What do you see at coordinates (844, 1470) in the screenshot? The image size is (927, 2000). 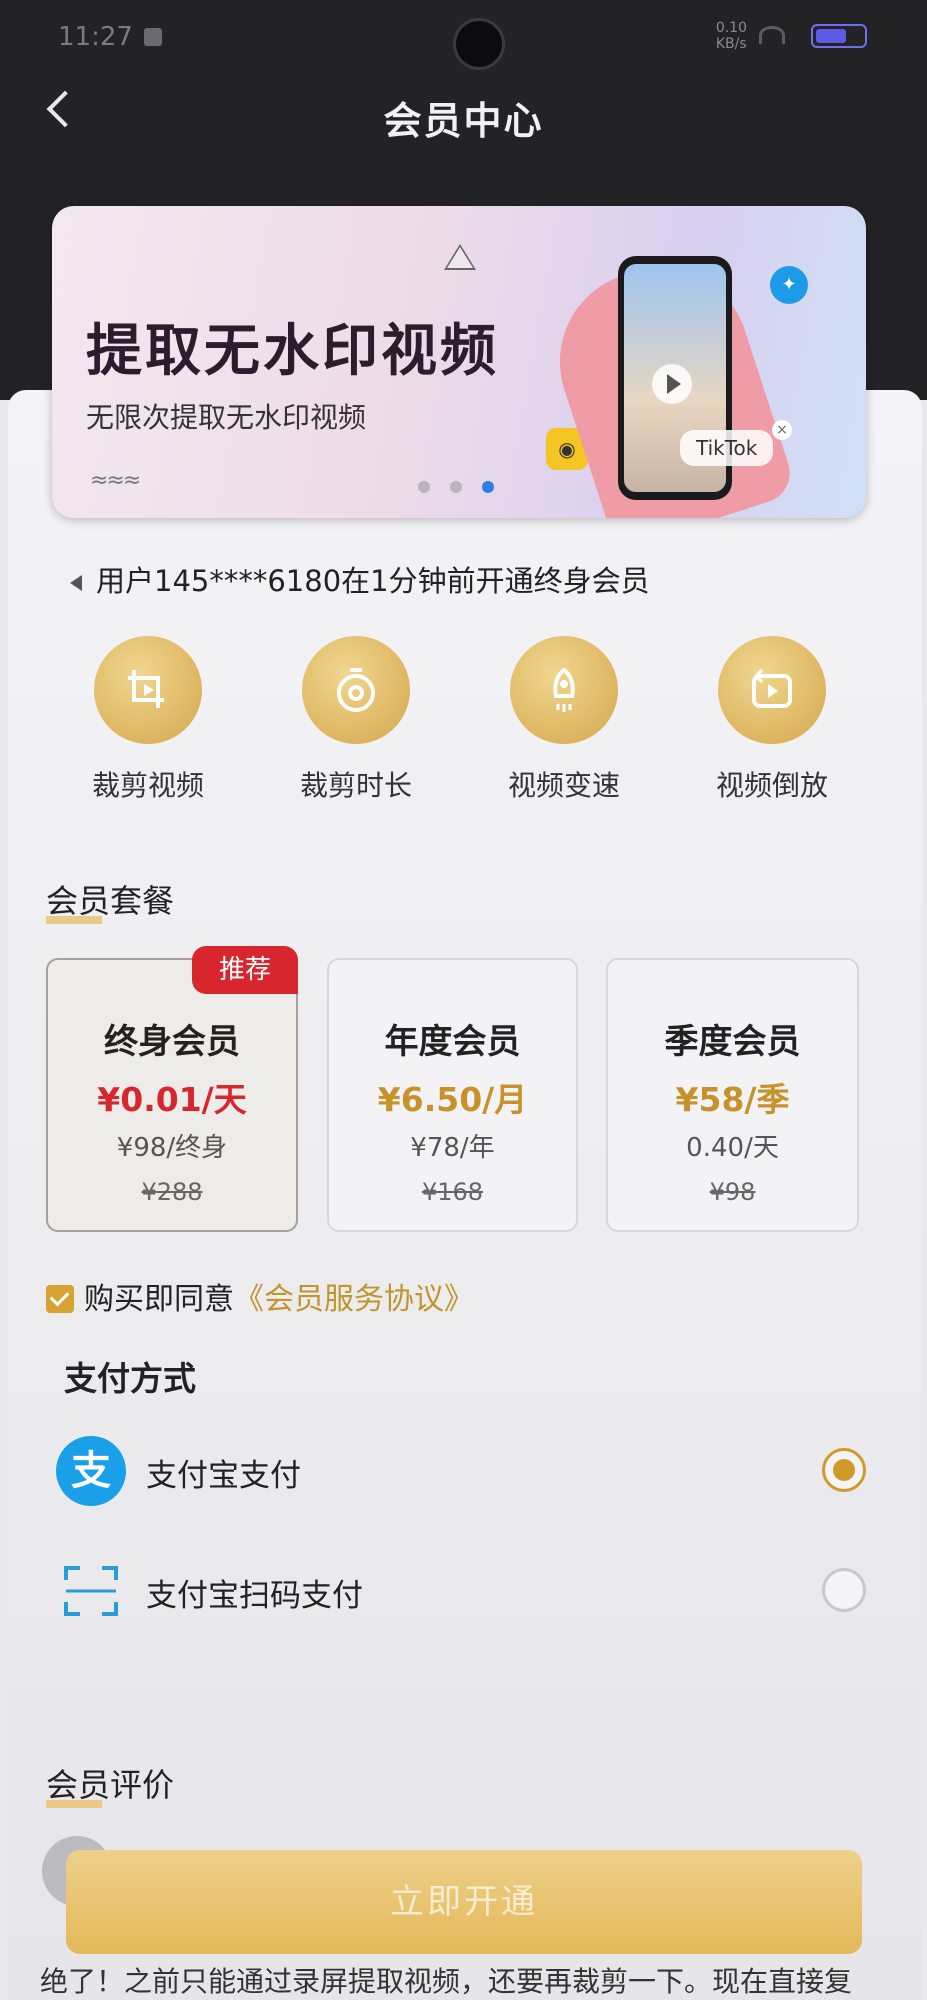 I see `radio-selected` at bounding box center [844, 1470].